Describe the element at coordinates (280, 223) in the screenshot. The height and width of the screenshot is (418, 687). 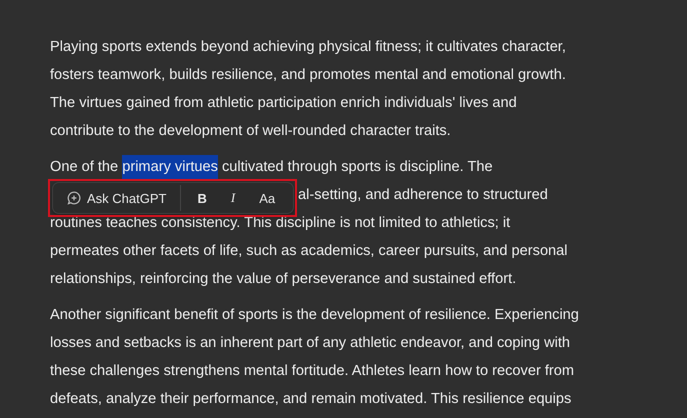
I see `text-line: routines teaches consistency. This discipline is not limited to athletics; it` at that location.